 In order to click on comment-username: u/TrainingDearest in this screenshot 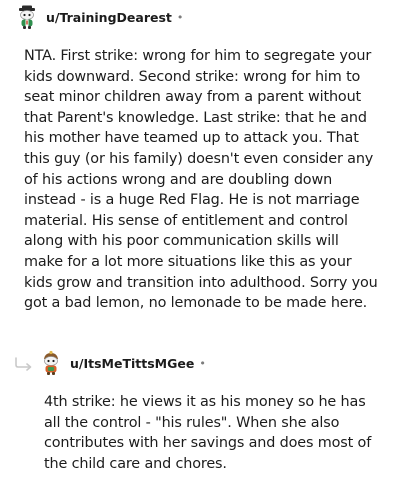, I will do `click(109, 17)`.